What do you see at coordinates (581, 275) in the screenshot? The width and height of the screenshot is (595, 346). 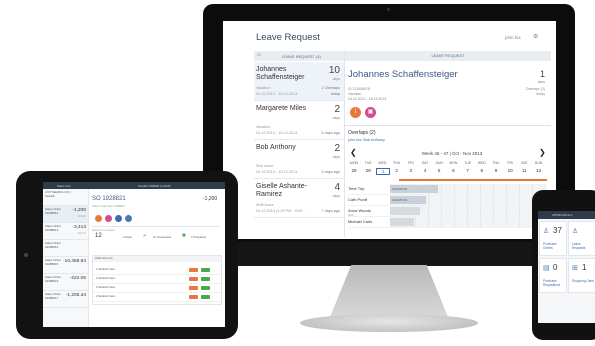 I see `tile-shopping-carts: ⊞ 1 Shopping Carts` at bounding box center [581, 275].